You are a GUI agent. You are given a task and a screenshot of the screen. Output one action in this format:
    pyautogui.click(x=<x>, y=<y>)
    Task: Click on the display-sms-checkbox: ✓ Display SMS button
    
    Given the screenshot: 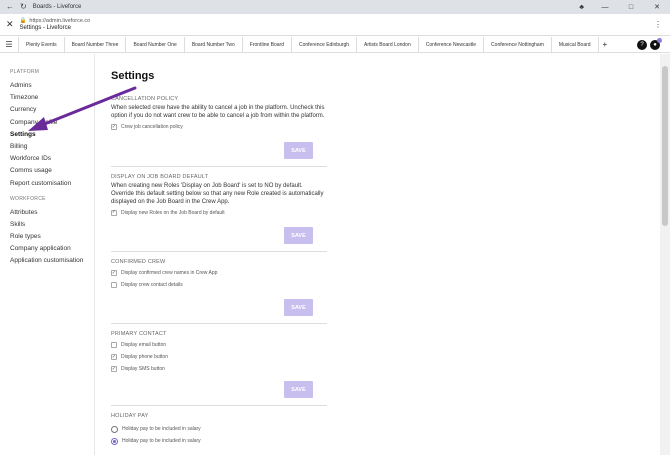 What is the action you would take?
    pyautogui.click(x=219, y=369)
    